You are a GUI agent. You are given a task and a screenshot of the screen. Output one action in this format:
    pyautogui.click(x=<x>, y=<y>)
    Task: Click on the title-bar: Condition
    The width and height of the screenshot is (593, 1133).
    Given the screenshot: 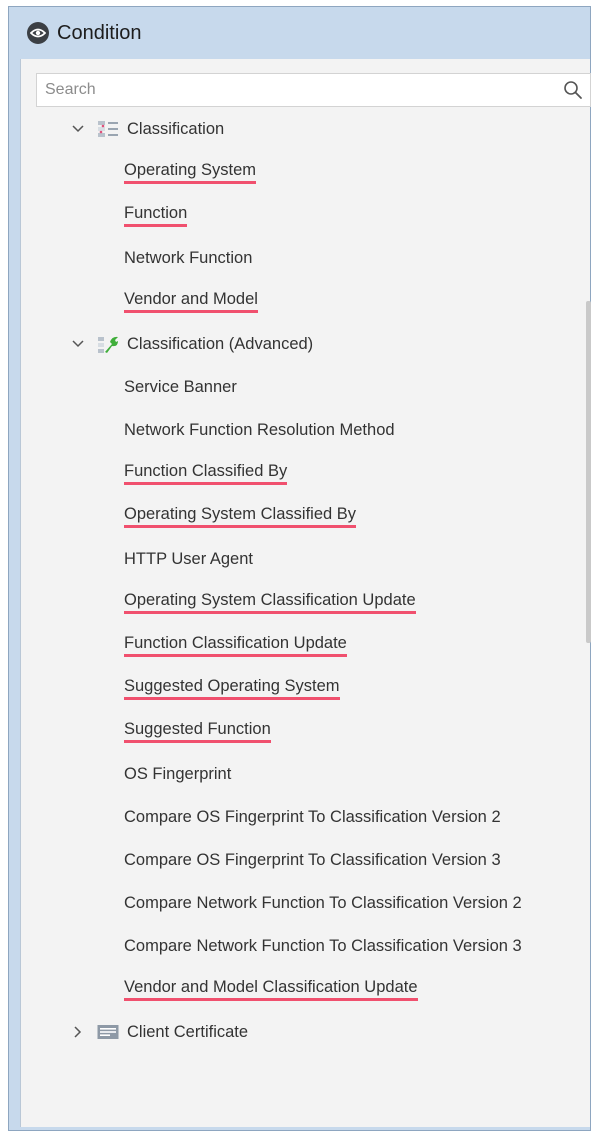 What is the action you would take?
    pyautogui.click(x=299, y=33)
    